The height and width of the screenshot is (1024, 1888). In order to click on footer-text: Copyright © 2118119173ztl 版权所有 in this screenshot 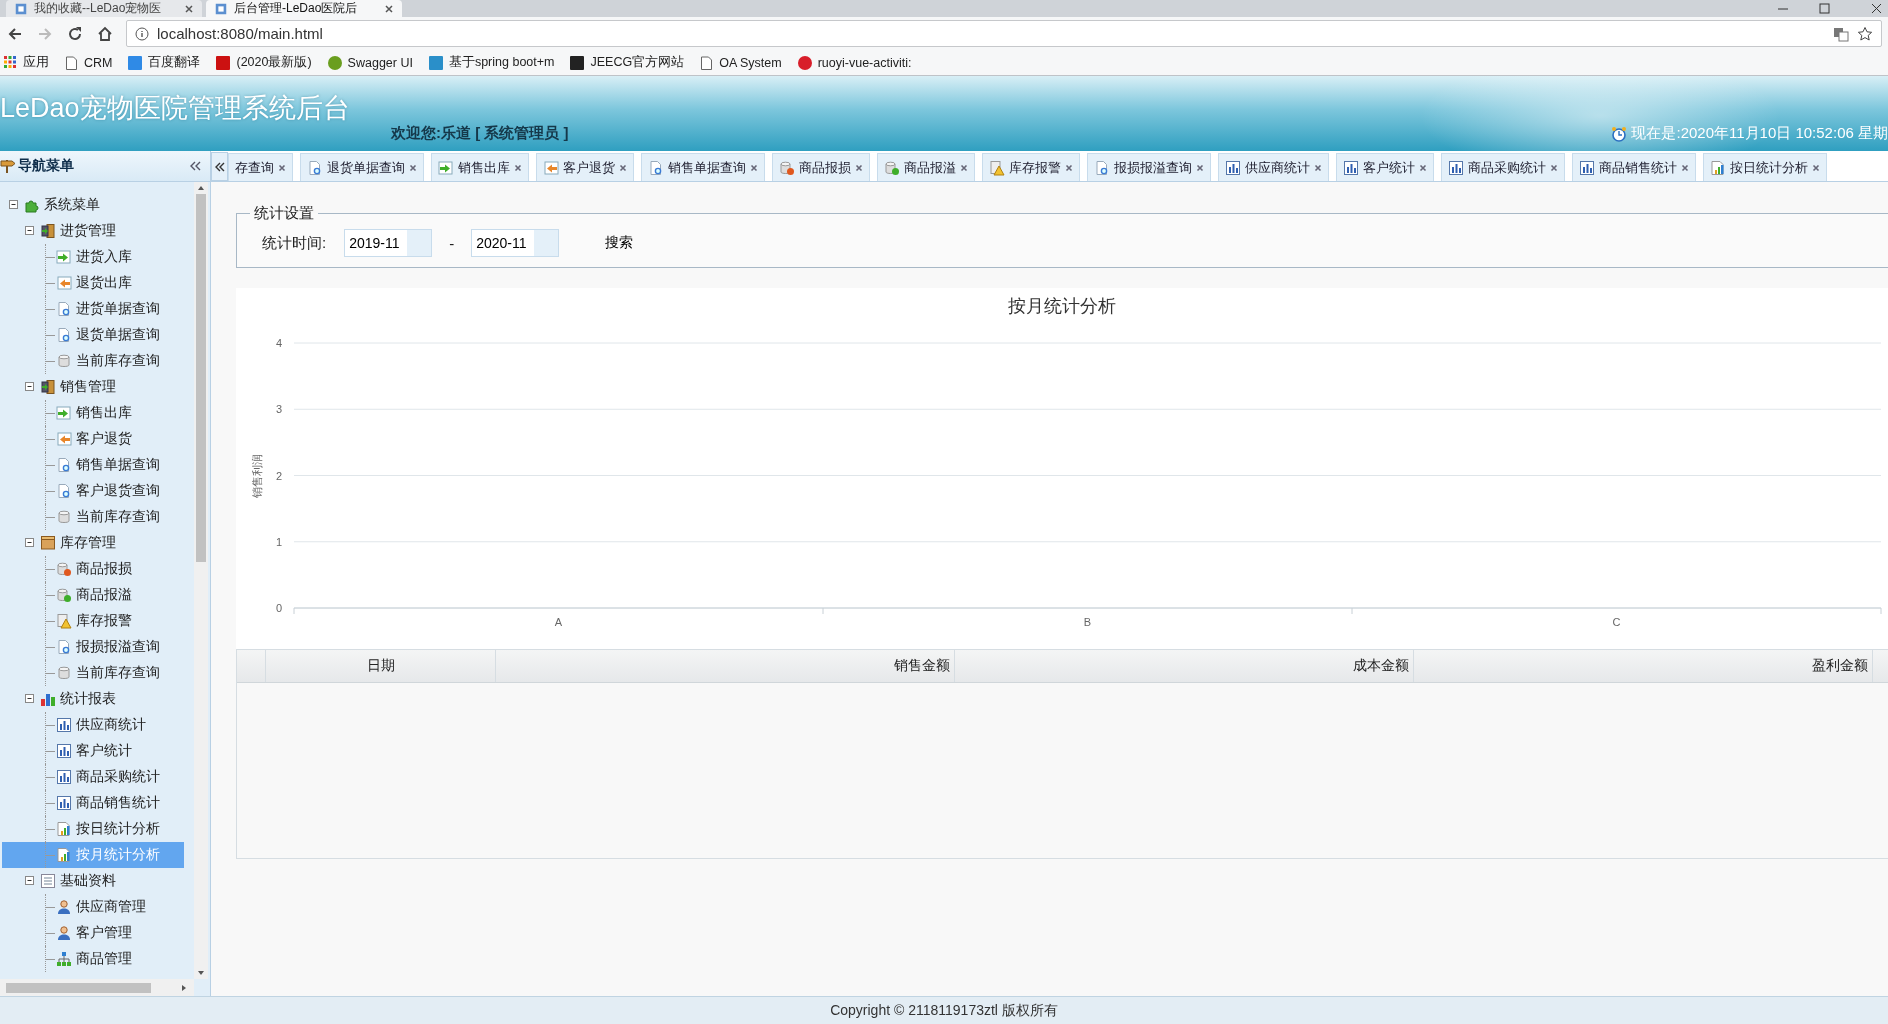, I will do `click(944, 1010)`.